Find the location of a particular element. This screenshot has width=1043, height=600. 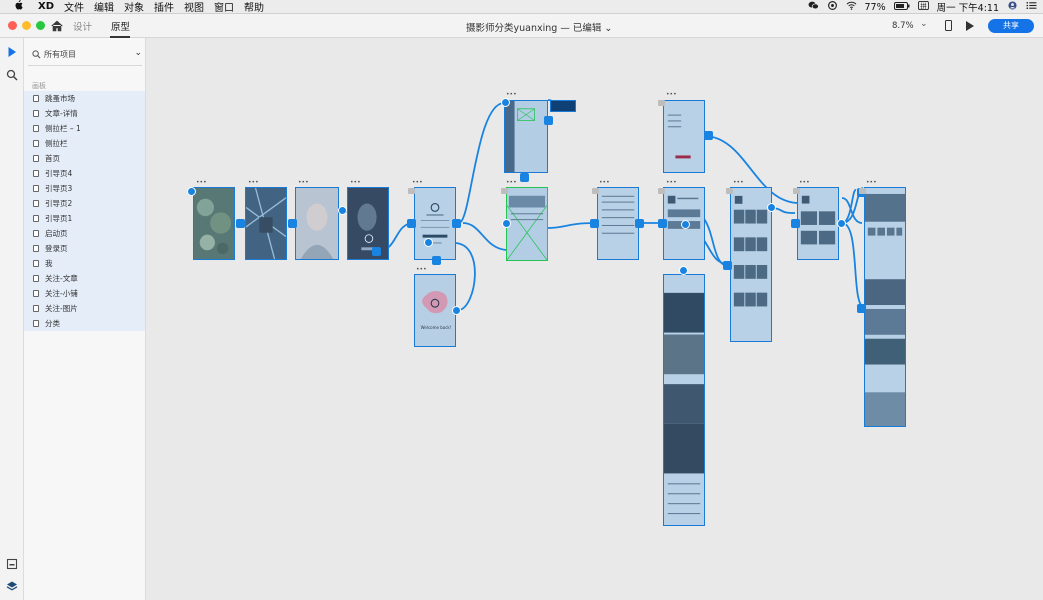

menu-plugins: 插件 is located at coordinates (164, 7).